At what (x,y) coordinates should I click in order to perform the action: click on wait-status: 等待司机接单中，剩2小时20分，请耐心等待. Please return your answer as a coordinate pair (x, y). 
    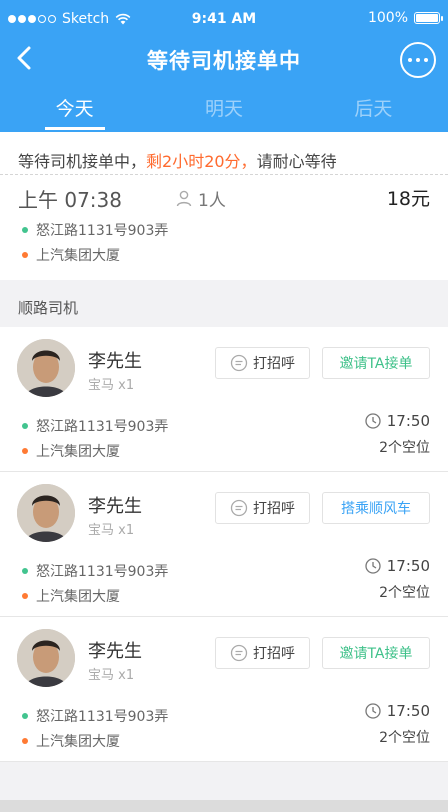
    Looking at the image, I should click on (177, 160).